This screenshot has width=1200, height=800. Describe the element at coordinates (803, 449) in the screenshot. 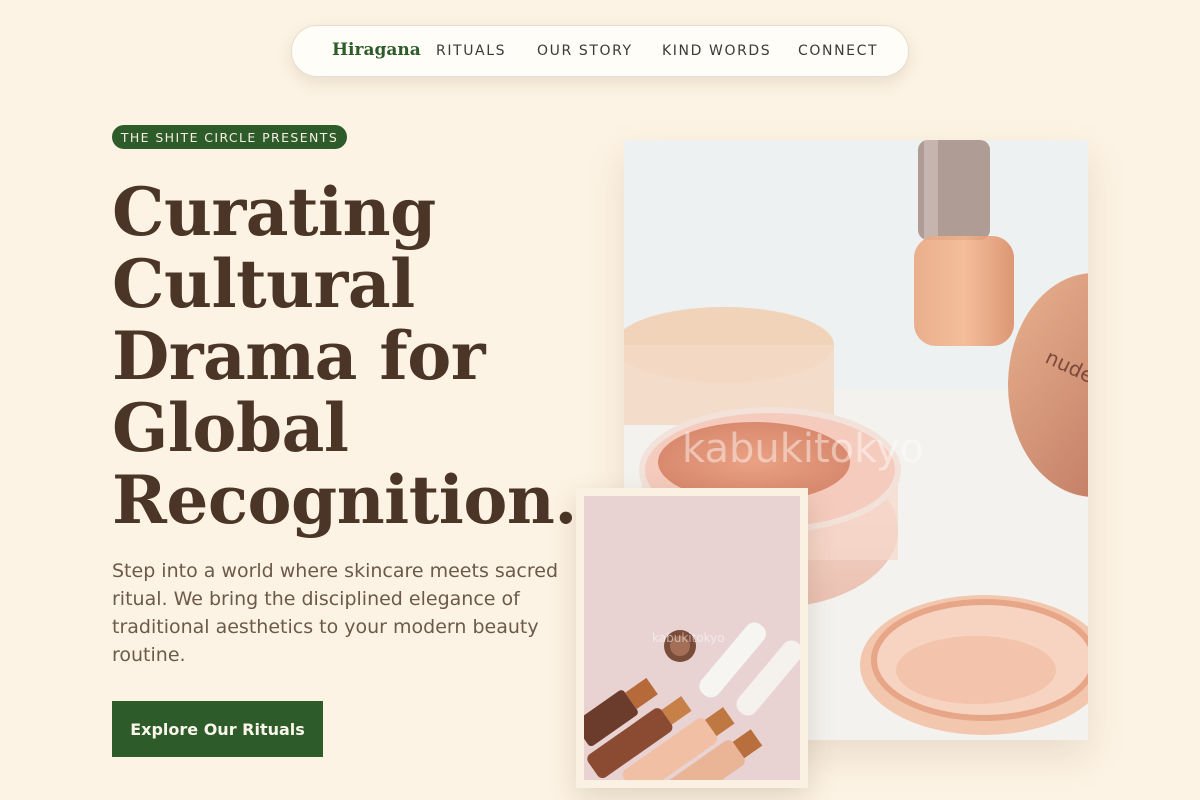

I see `image-watermark: kabukitokyo` at that location.